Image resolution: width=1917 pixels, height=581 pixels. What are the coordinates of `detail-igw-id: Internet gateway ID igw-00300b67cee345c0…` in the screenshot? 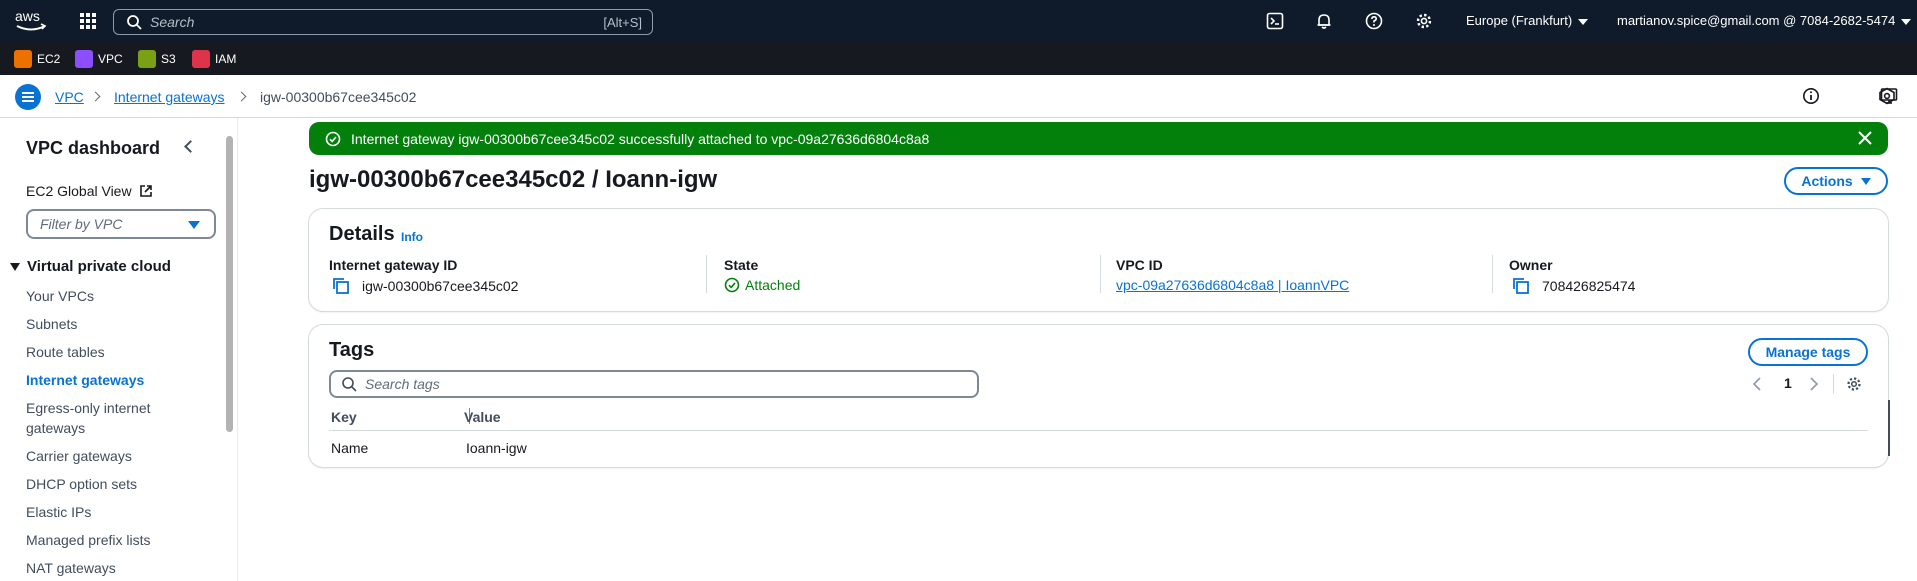 It's located at (424, 276).